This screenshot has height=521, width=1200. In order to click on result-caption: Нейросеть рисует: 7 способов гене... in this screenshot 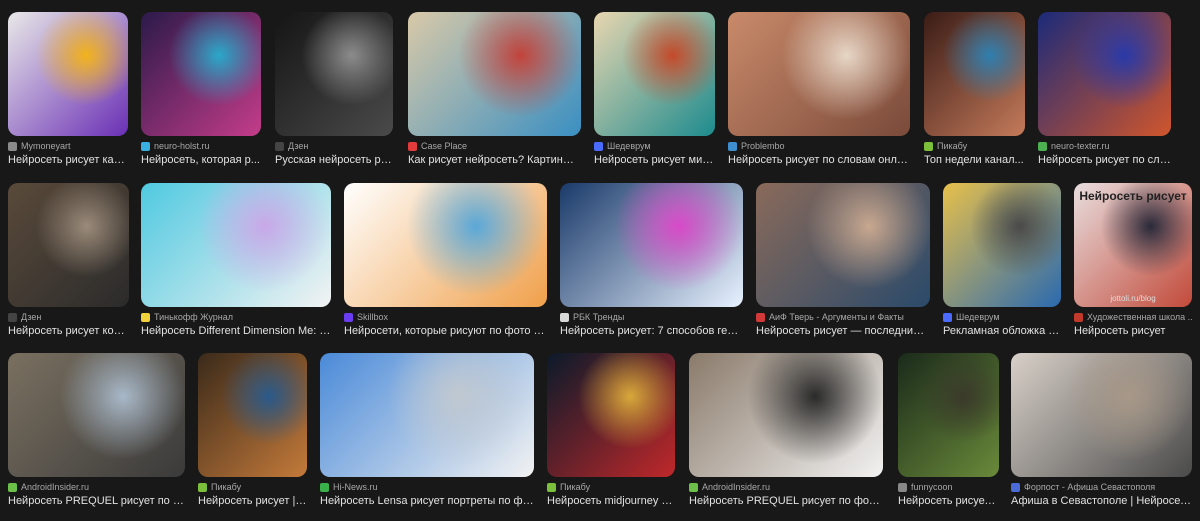, I will do `click(651, 331)`.